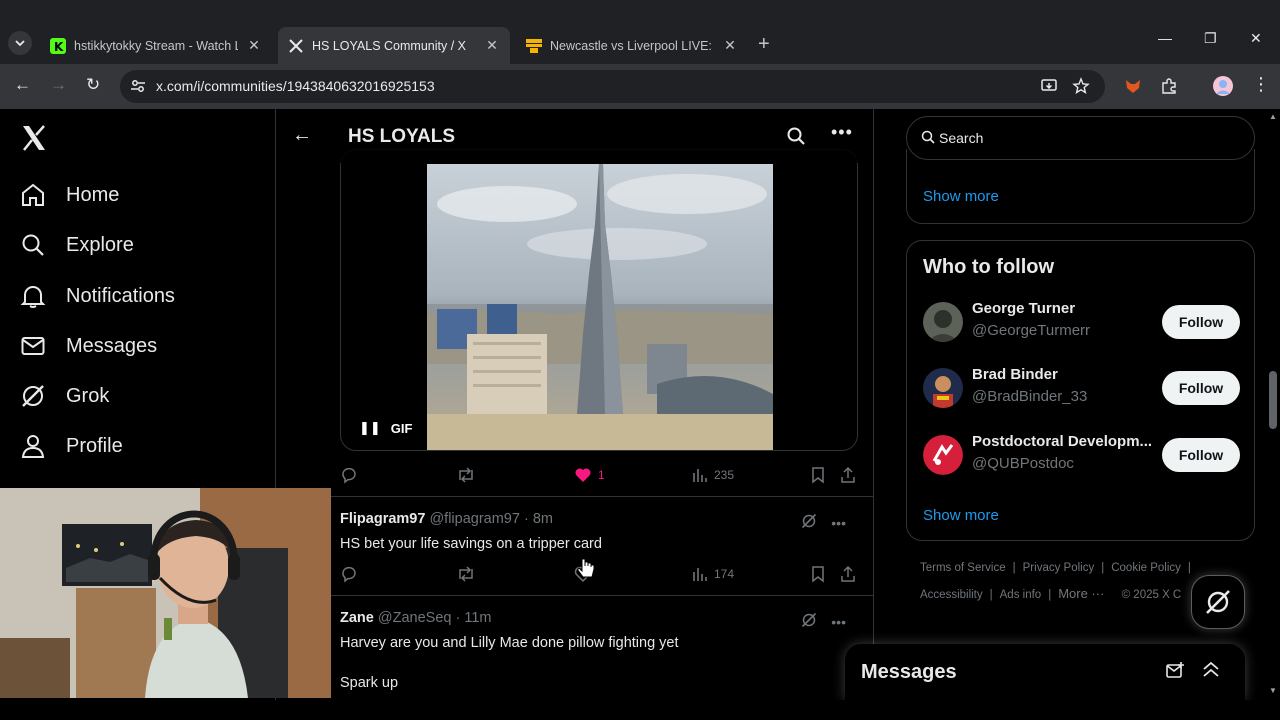 The height and width of the screenshot is (720, 1280). What do you see at coordinates (415, 618) in the screenshot?
I see `post-author-handle: @ZaneSeq` at bounding box center [415, 618].